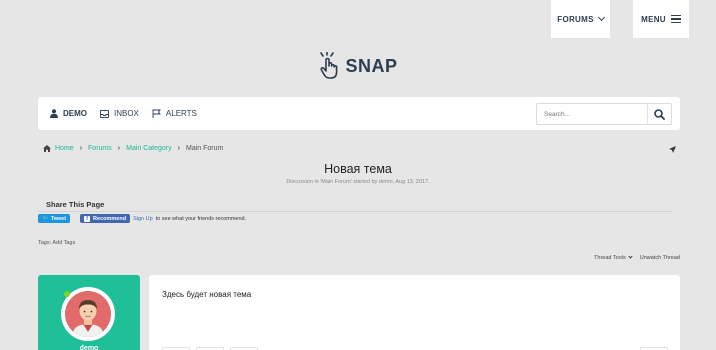 The width and height of the screenshot is (716, 350). I want to click on inbox-icon, so click(104, 113).